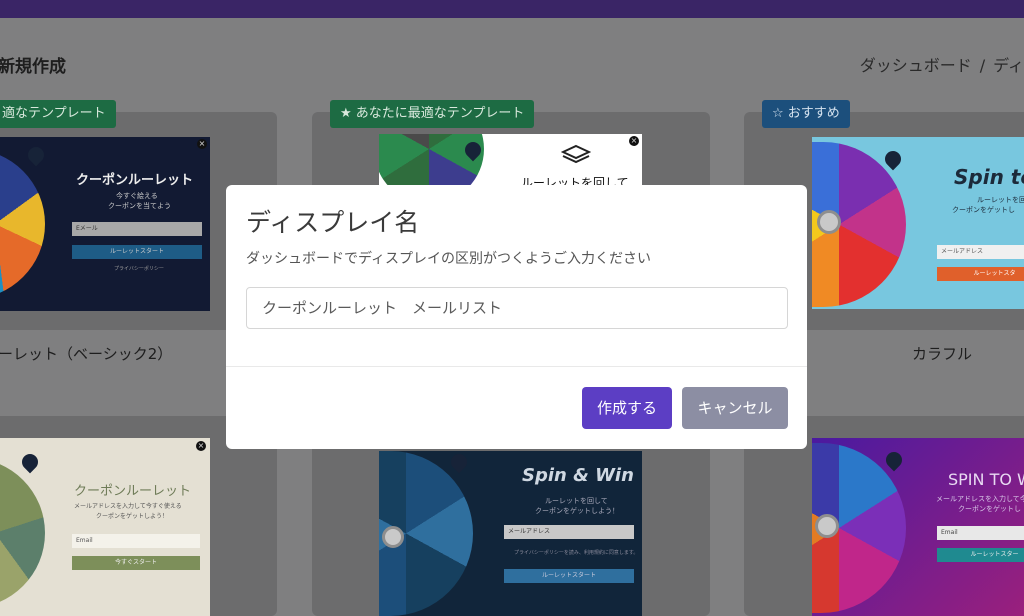 The height and width of the screenshot is (616, 1024). What do you see at coordinates (578, 475) in the screenshot?
I see `preview-title: Spin & Win` at bounding box center [578, 475].